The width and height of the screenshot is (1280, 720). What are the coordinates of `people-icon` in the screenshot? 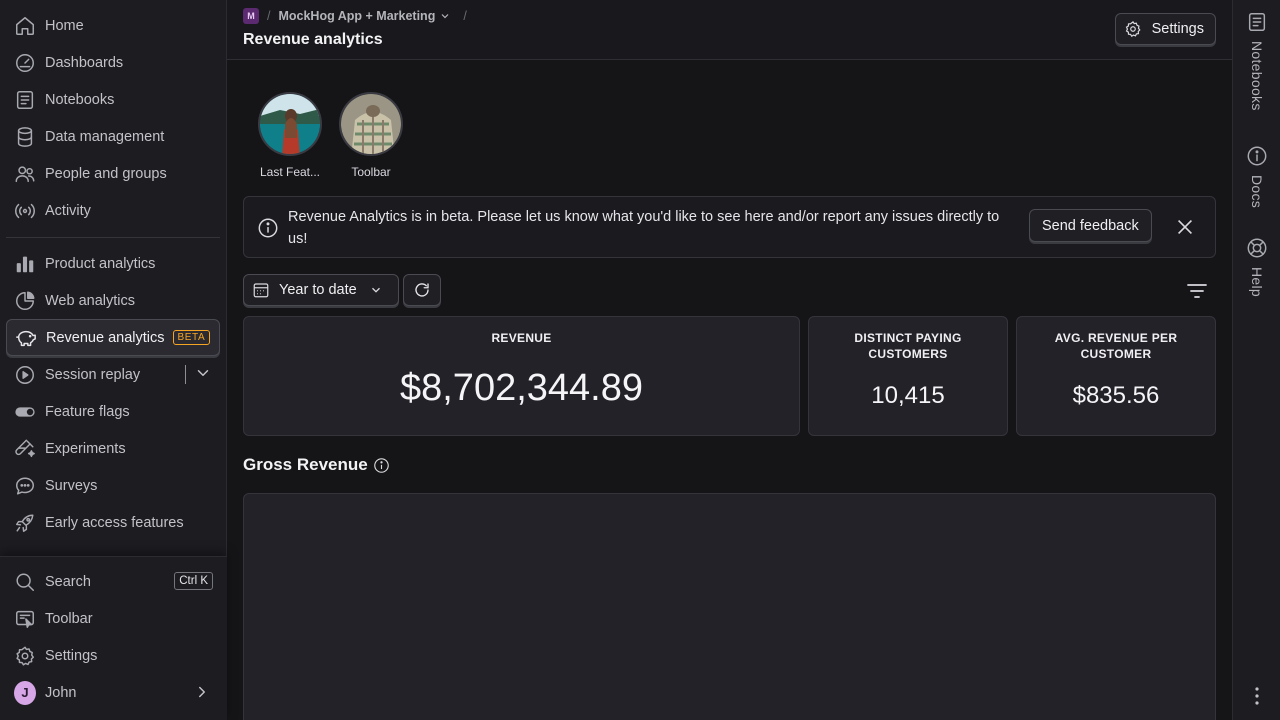 It's located at (25, 174).